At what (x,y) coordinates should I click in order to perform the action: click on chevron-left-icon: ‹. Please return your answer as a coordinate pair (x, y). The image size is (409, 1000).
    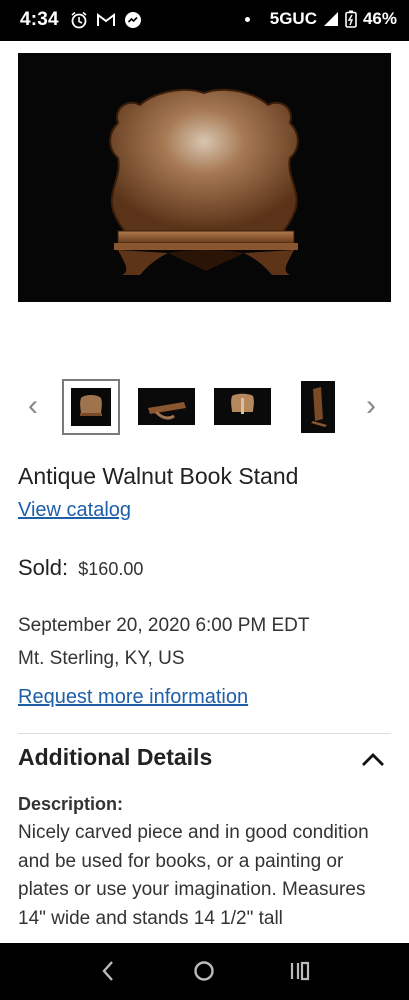
    Looking at the image, I should click on (33, 406).